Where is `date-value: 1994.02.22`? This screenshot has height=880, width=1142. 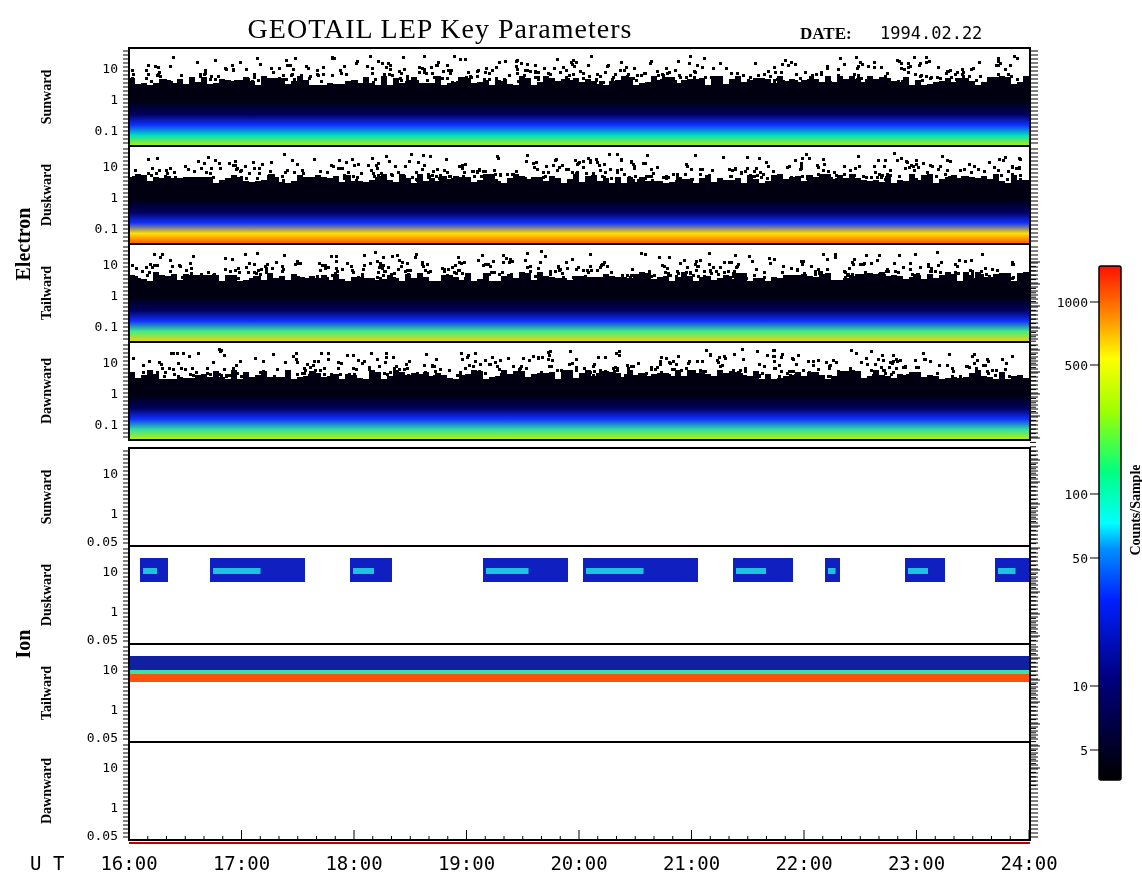 date-value: 1994.02.22 is located at coordinates (931, 33).